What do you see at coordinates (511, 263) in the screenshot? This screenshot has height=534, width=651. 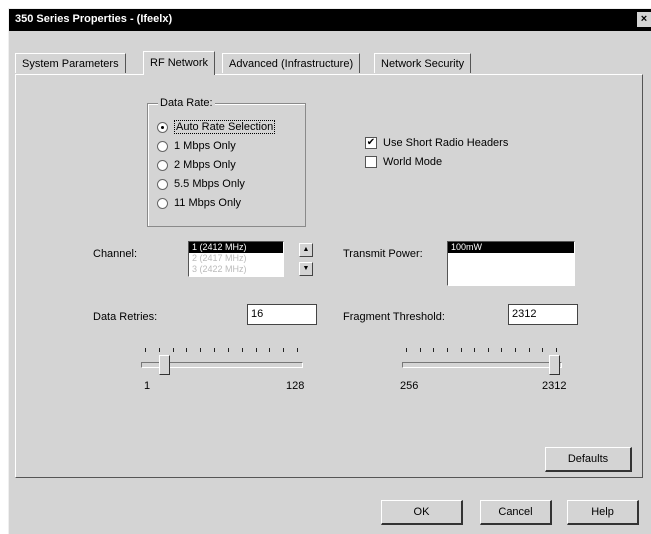 I see `transmit-power-listbox: 100mW` at bounding box center [511, 263].